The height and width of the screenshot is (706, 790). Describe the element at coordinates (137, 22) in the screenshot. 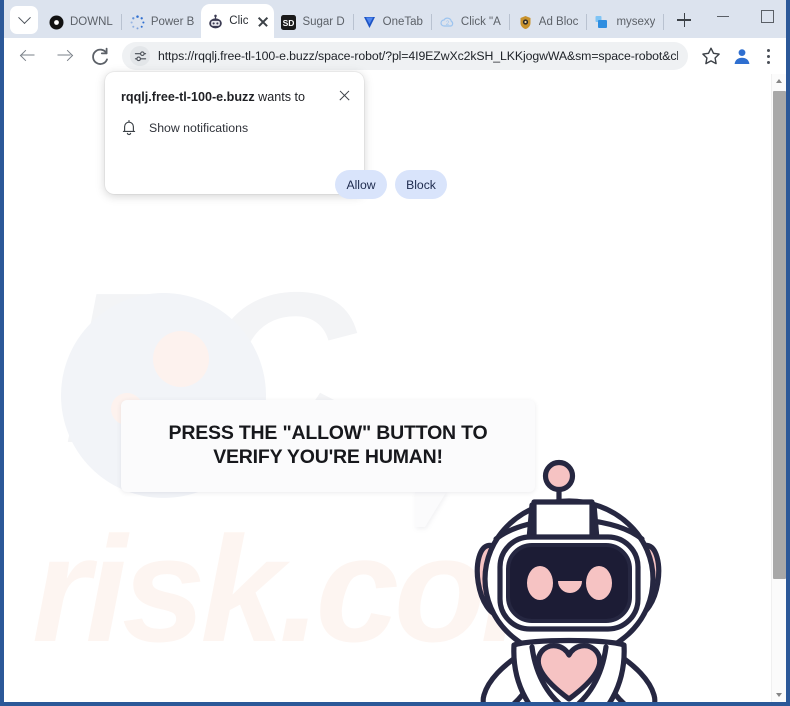

I see `loading-spinner-icon` at that location.